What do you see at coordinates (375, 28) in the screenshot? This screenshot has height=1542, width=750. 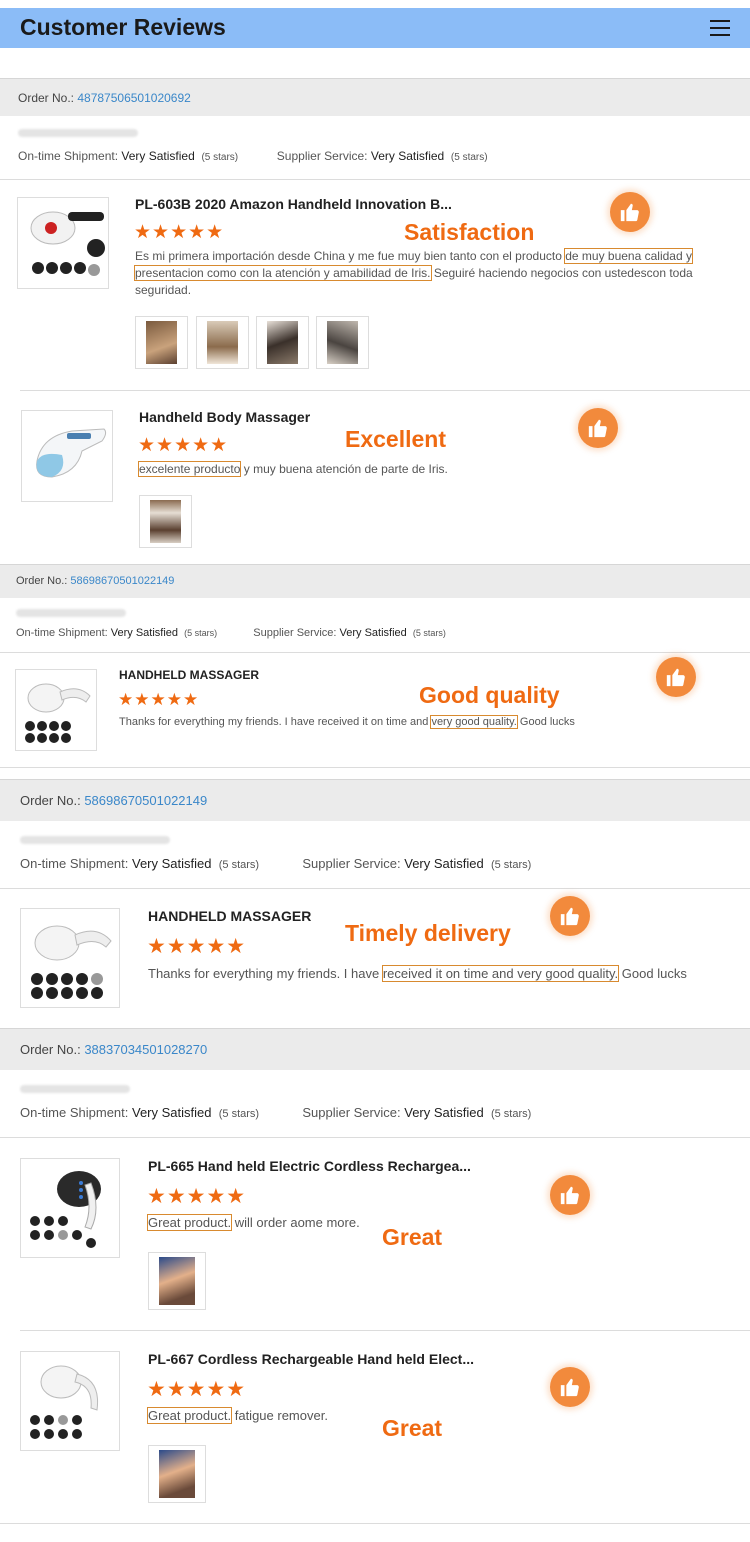 I see `page-header: Customer Reviews` at bounding box center [375, 28].